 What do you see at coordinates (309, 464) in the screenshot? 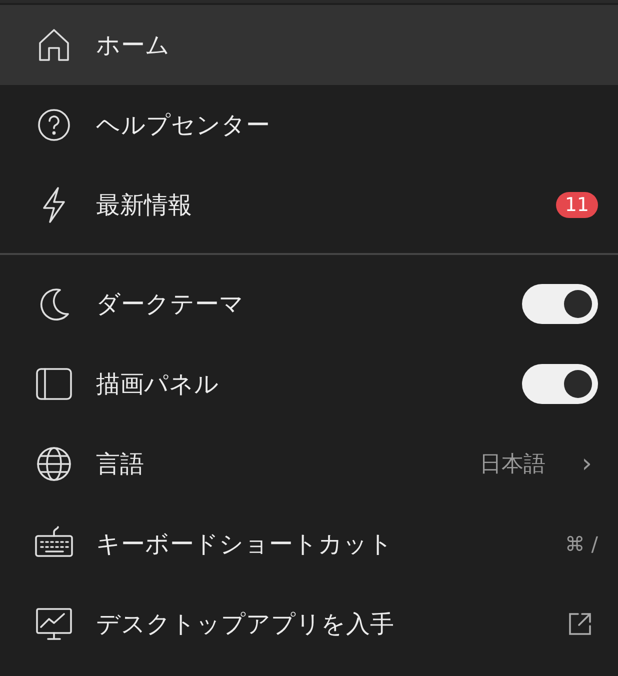
I see `menu-item: 言語 日本語 ›` at bounding box center [309, 464].